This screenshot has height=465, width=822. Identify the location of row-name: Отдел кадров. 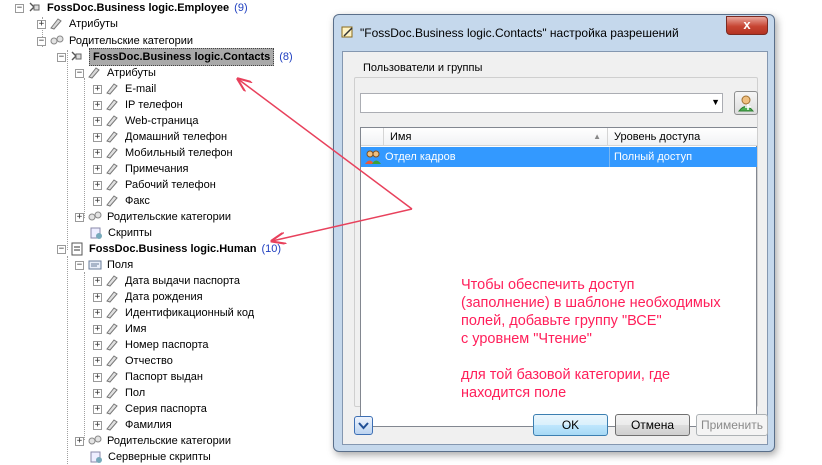
(420, 157).